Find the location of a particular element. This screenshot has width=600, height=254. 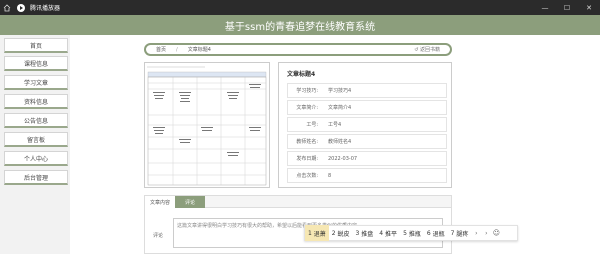

breadcrumb-home: 首页 is located at coordinates (161, 49).